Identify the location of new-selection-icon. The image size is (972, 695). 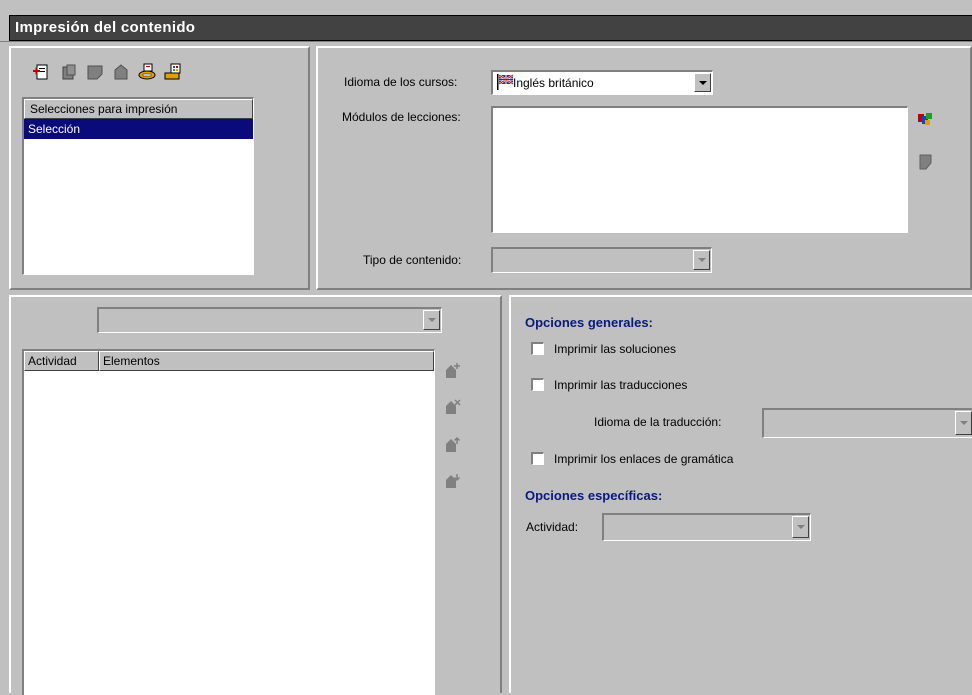
(41, 72).